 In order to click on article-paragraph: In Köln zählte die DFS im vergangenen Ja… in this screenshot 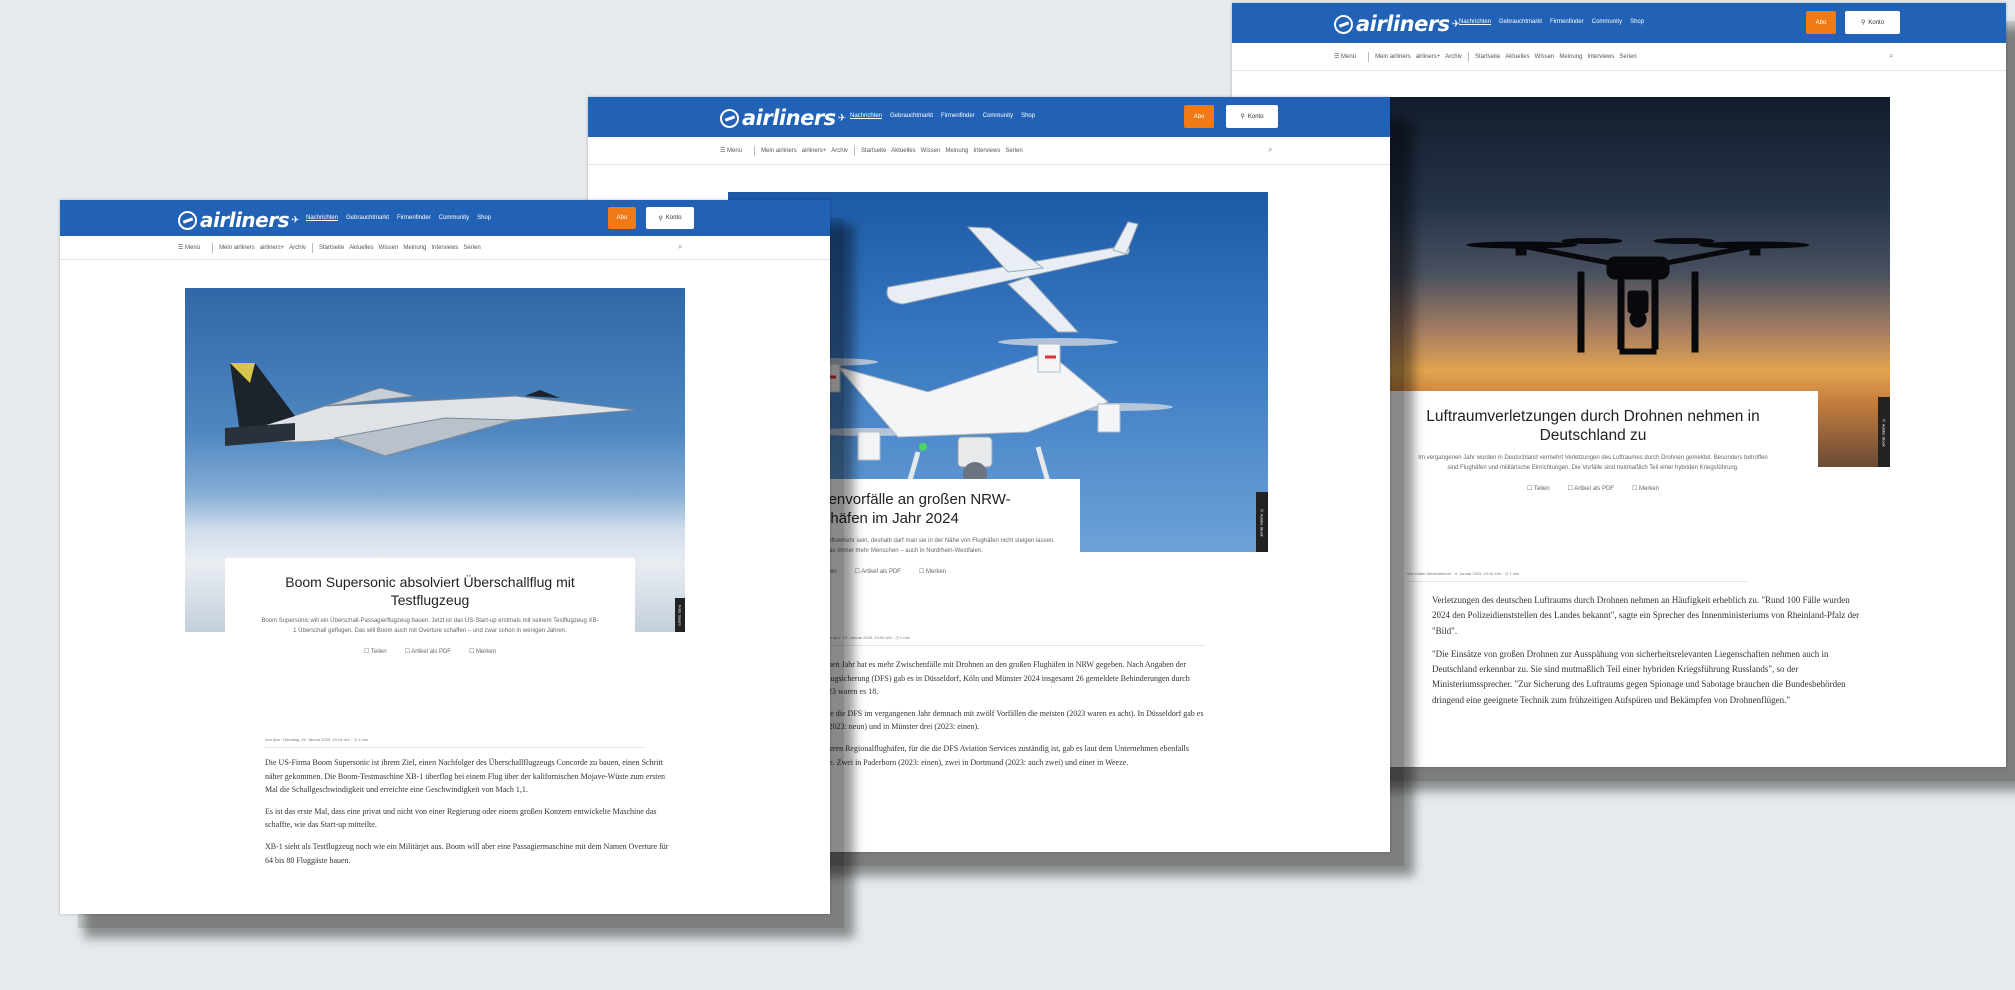, I will do `click(996, 720)`.